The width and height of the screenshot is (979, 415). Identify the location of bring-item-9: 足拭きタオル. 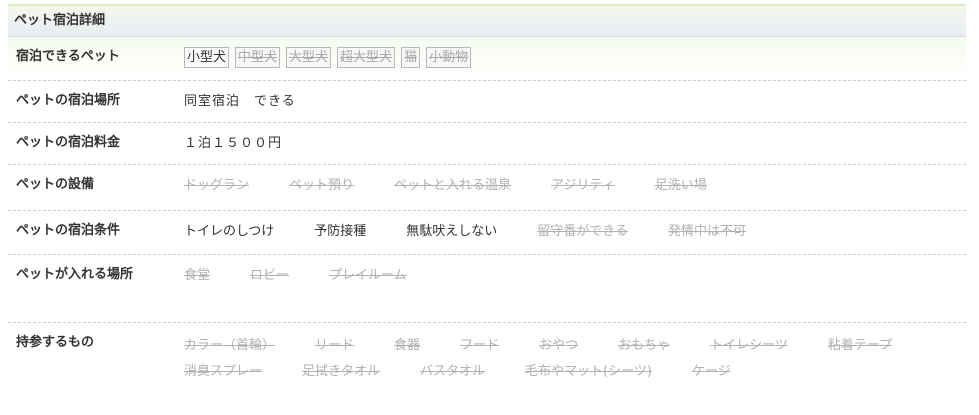
(341, 371).